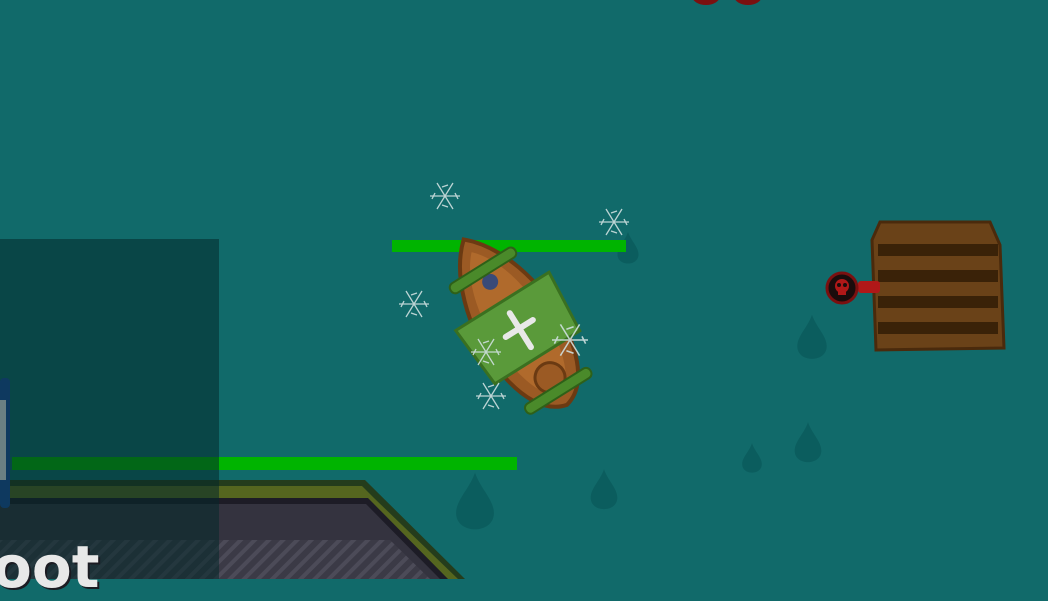  What do you see at coordinates (938, 286) in the screenshot?
I see `loot-crate` at bounding box center [938, 286].